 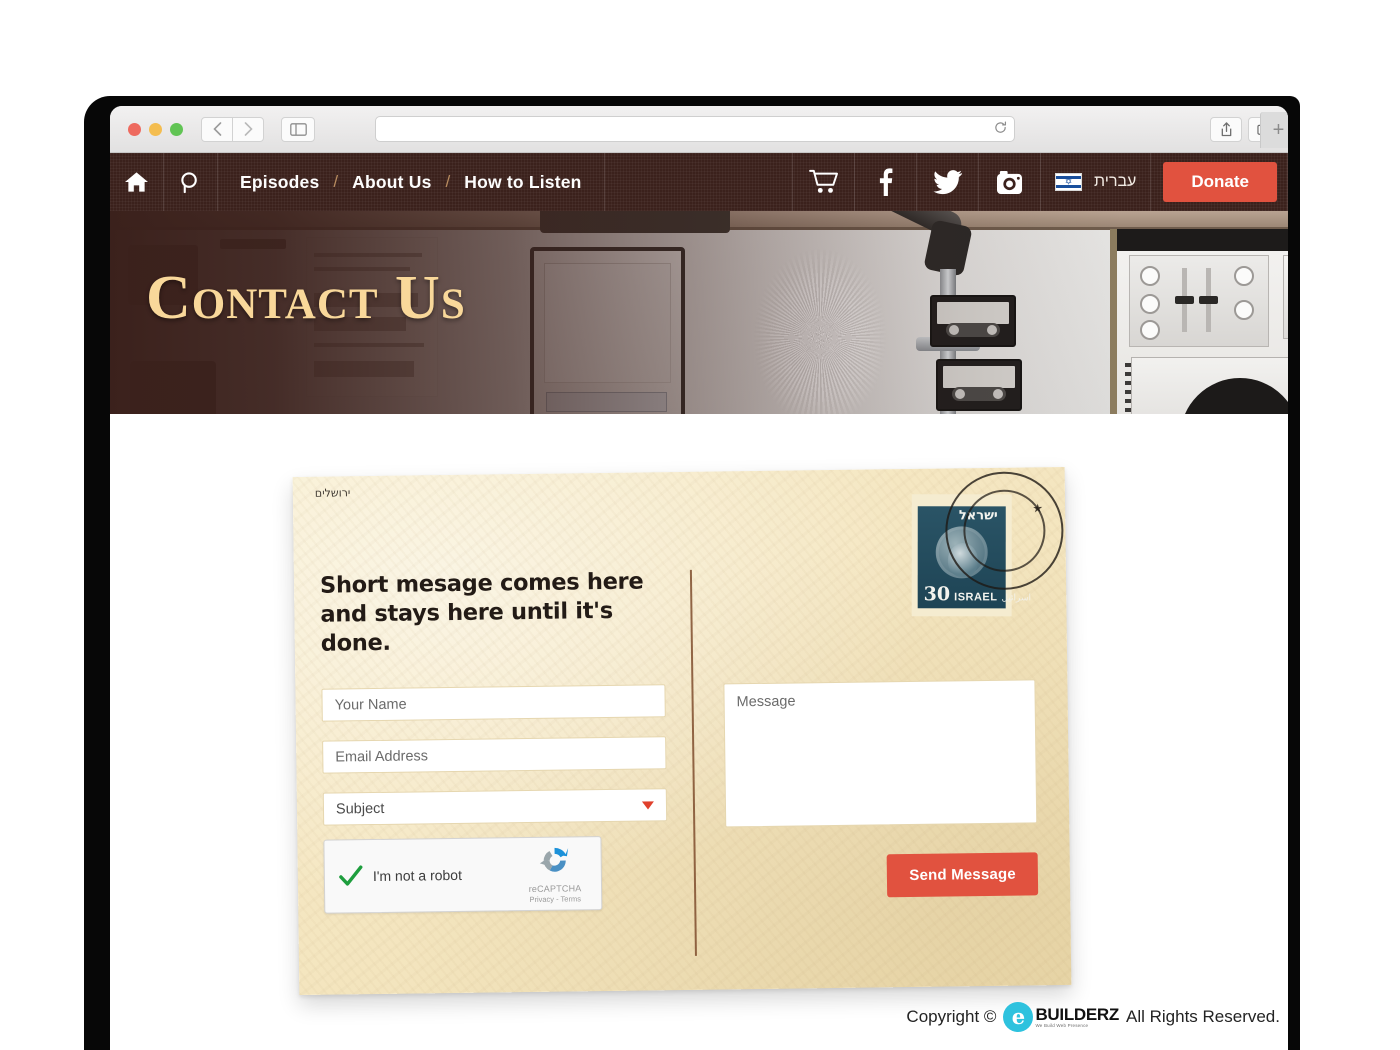 I want to click on minimize-window-button, so click(x=155, y=129).